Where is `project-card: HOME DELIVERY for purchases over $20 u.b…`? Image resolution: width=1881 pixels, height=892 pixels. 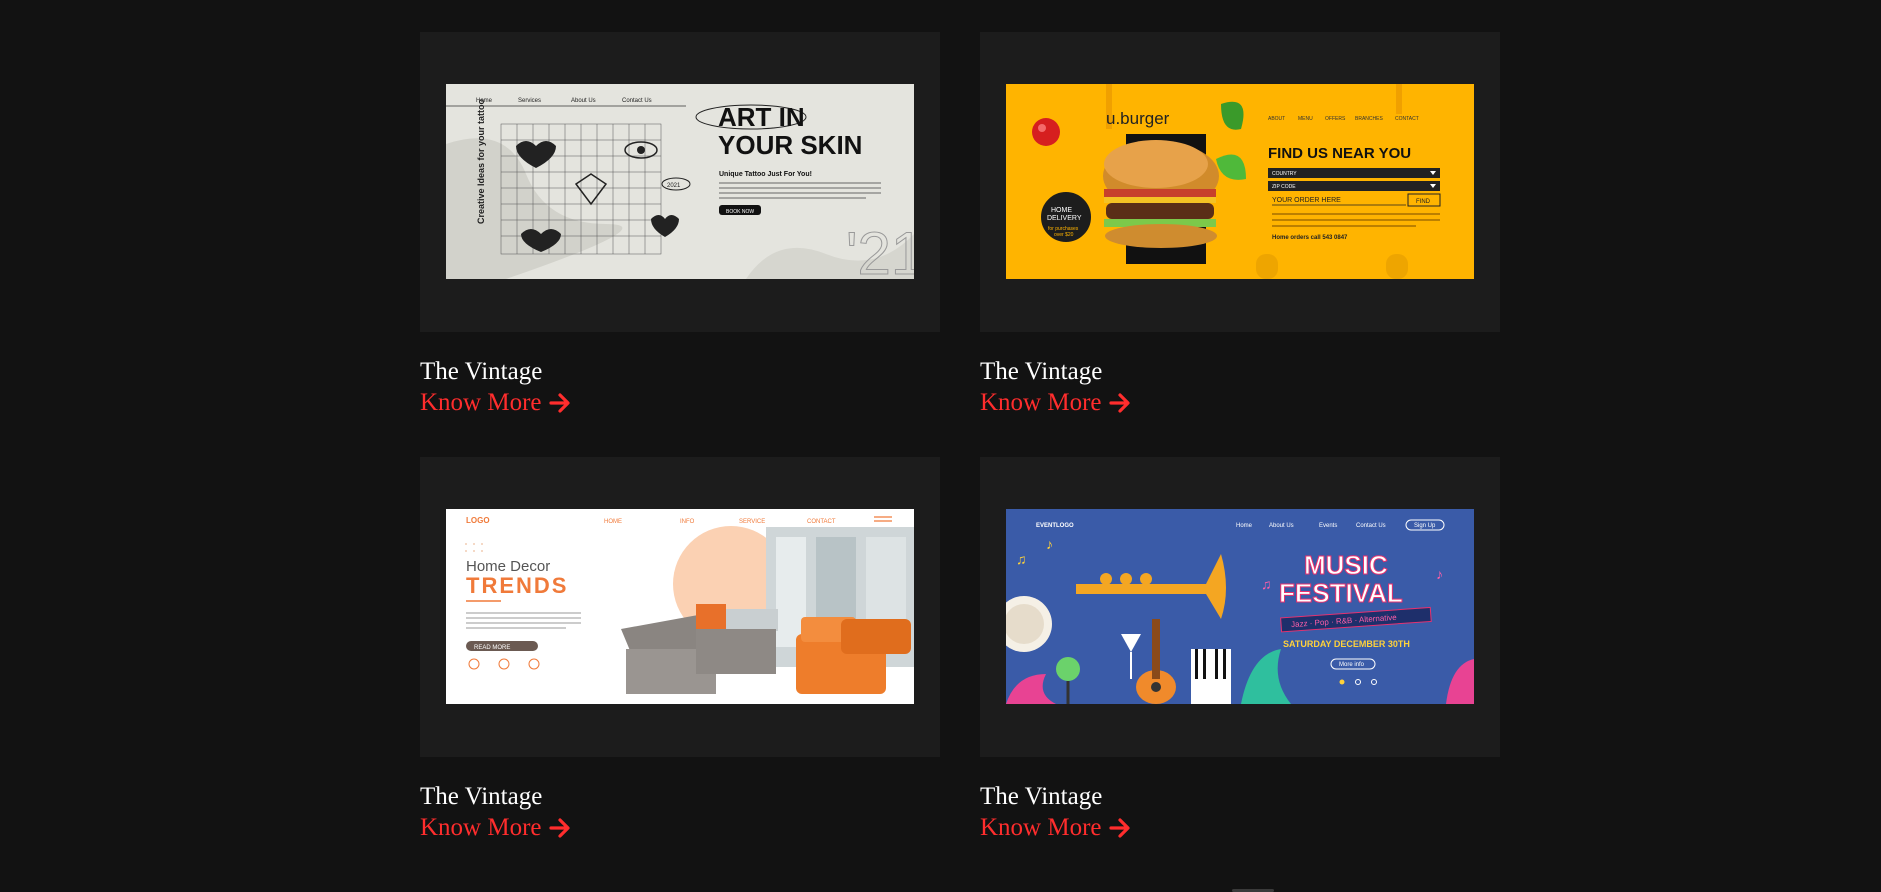
project-card: HOME DELIVERY for purchases over $20 u.b… is located at coordinates (1240, 244).